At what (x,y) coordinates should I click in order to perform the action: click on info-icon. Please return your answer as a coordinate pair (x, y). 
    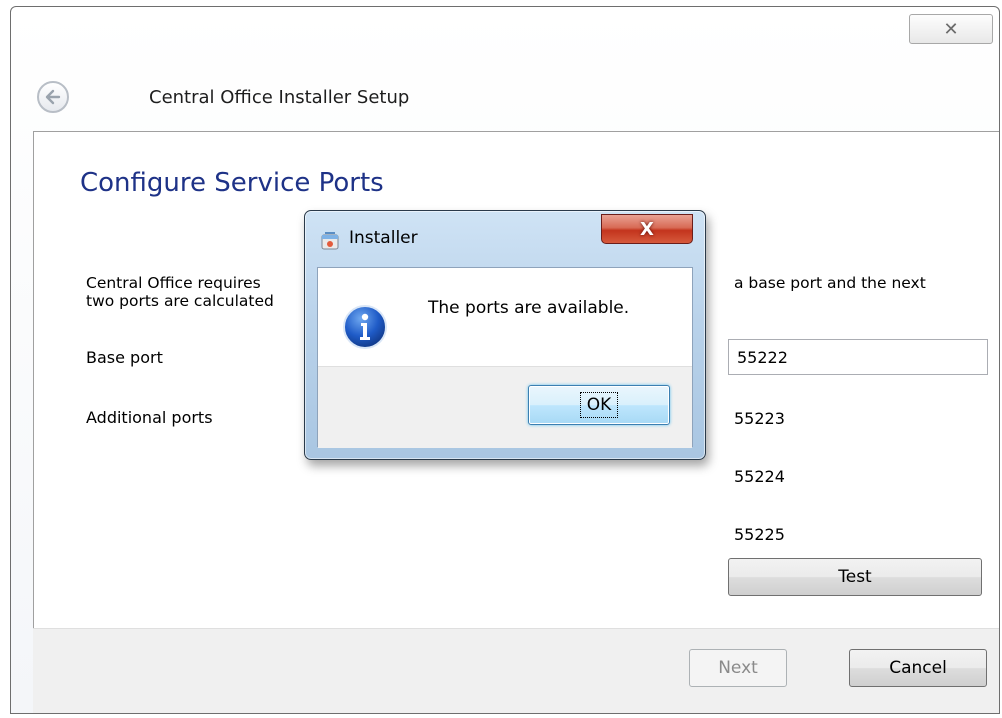
    Looking at the image, I should click on (365, 327).